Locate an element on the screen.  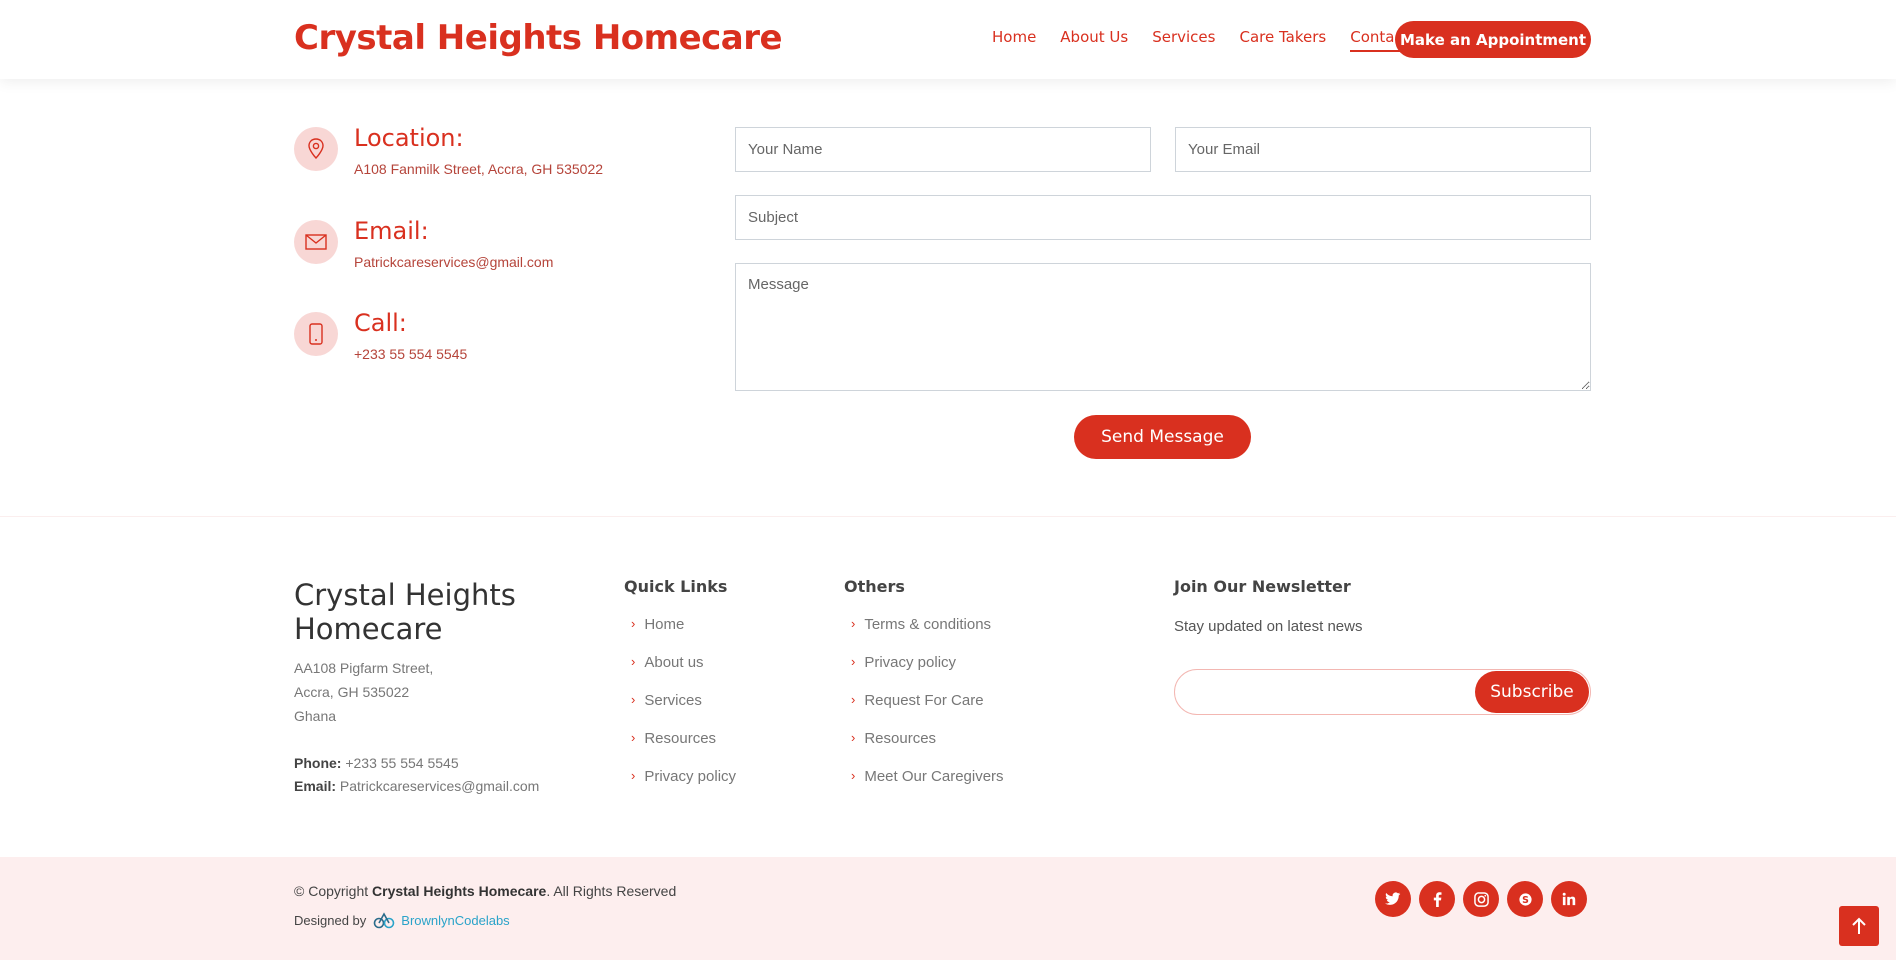
nav-services: Services is located at coordinates (1183, 40).